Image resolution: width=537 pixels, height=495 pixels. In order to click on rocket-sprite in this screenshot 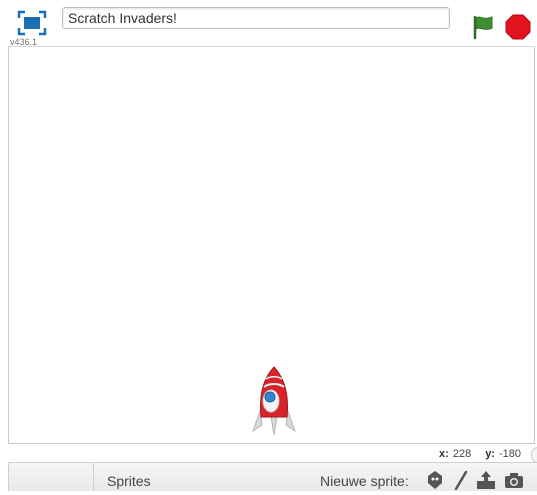, I will do `click(274, 401)`.